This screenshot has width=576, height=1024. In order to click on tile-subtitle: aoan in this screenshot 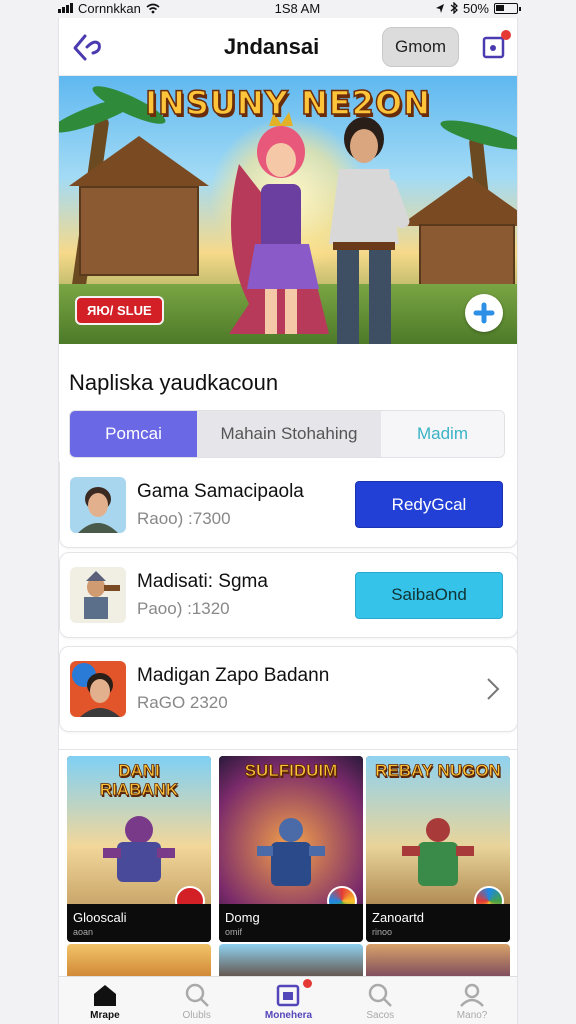, I will do `click(83, 932)`.